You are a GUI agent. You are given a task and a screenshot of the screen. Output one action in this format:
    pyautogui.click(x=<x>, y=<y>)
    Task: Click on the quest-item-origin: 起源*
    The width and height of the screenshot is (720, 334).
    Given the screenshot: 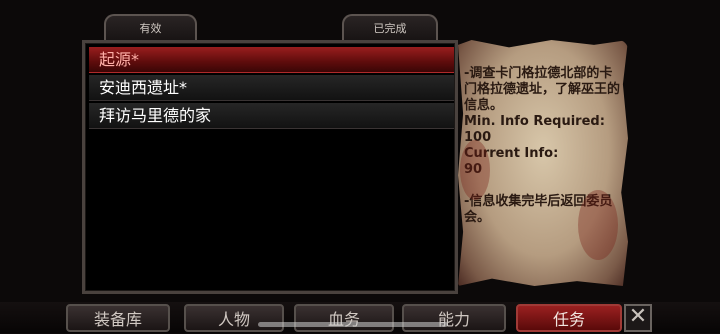 What is the action you would take?
    pyautogui.click(x=271, y=60)
    